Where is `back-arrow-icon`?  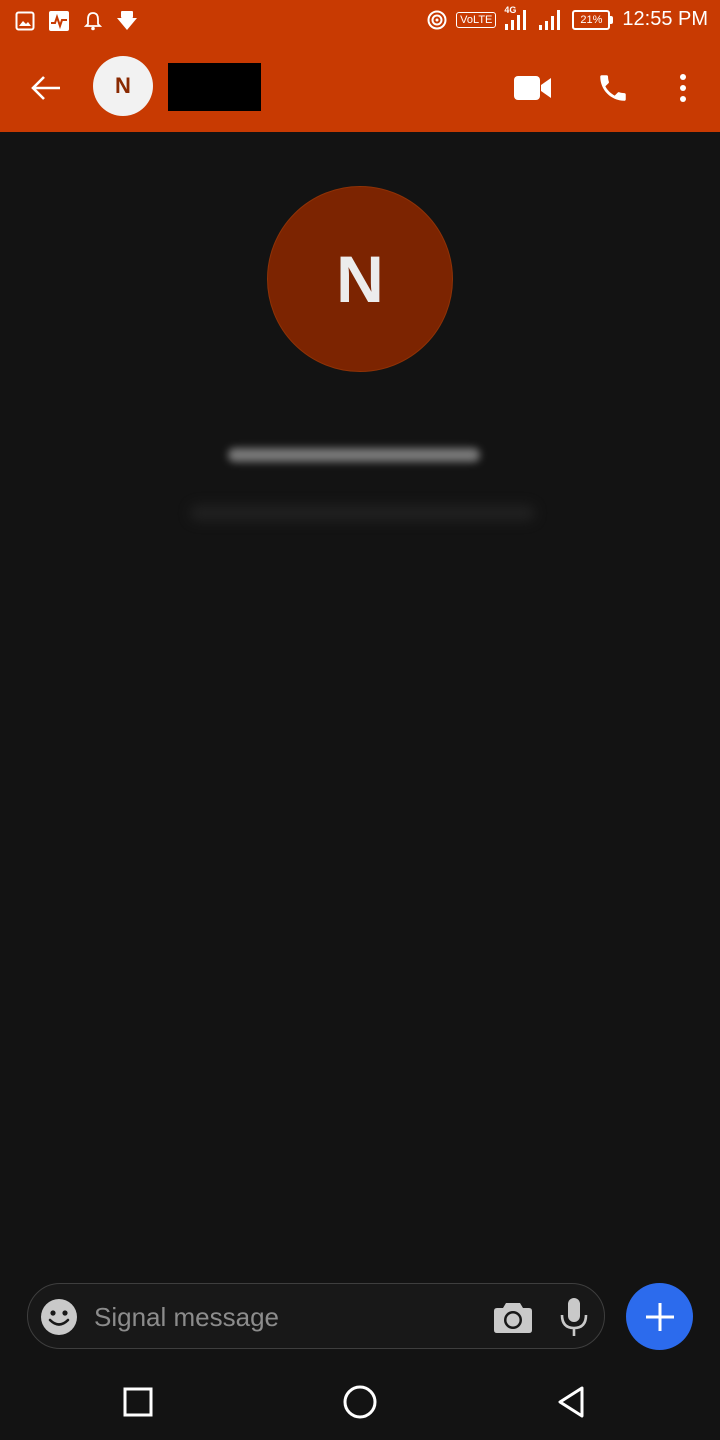 back-arrow-icon is located at coordinates (45, 88).